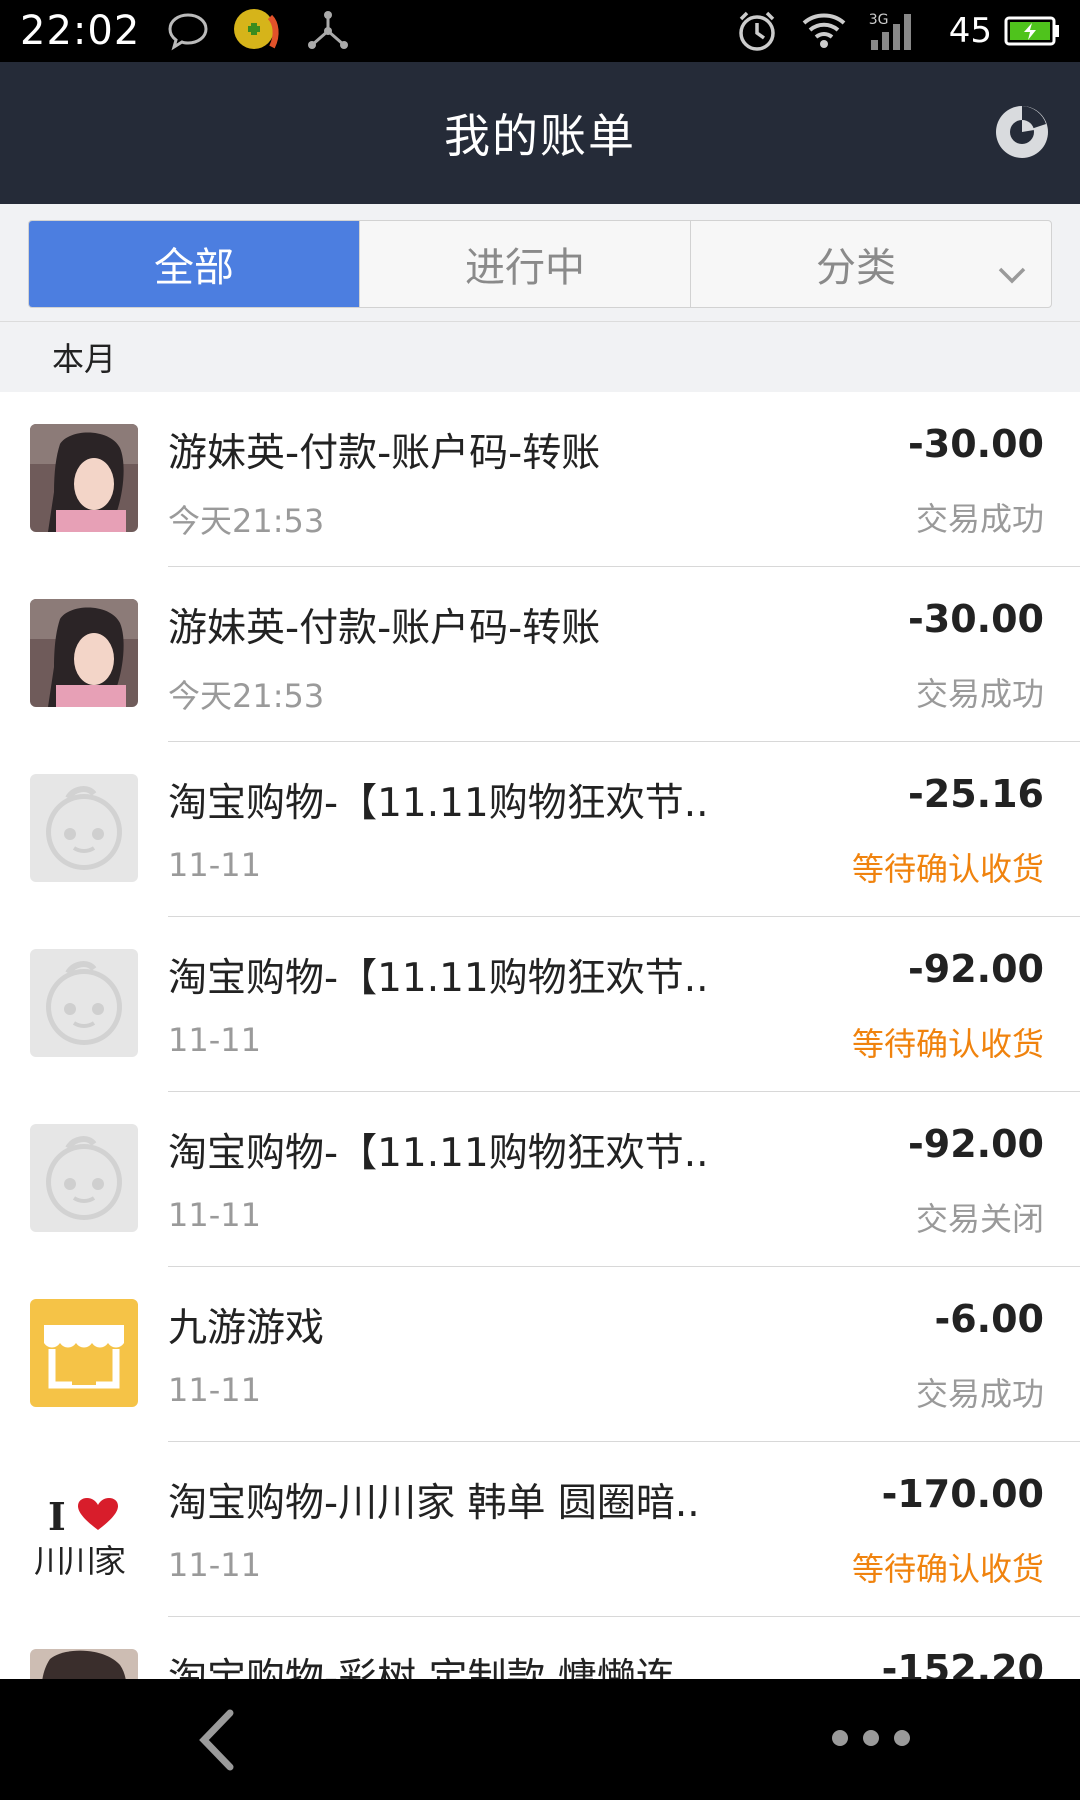  Describe the element at coordinates (976, 794) in the screenshot. I see `bill-amount: -25.16` at that location.